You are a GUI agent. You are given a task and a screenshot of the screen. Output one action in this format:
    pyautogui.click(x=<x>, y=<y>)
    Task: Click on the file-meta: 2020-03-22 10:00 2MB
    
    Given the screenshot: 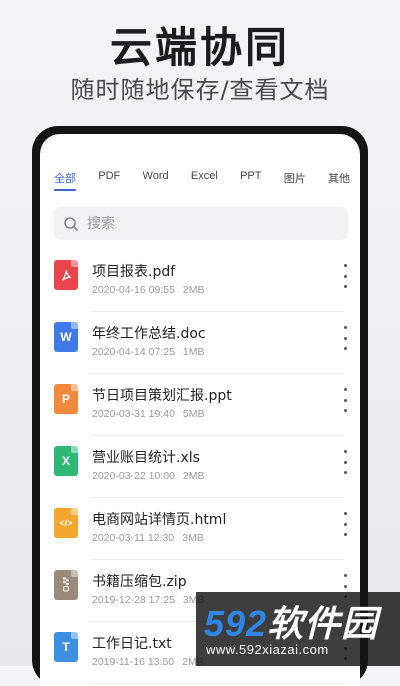 What is the action you would take?
    pyautogui.click(x=148, y=476)
    